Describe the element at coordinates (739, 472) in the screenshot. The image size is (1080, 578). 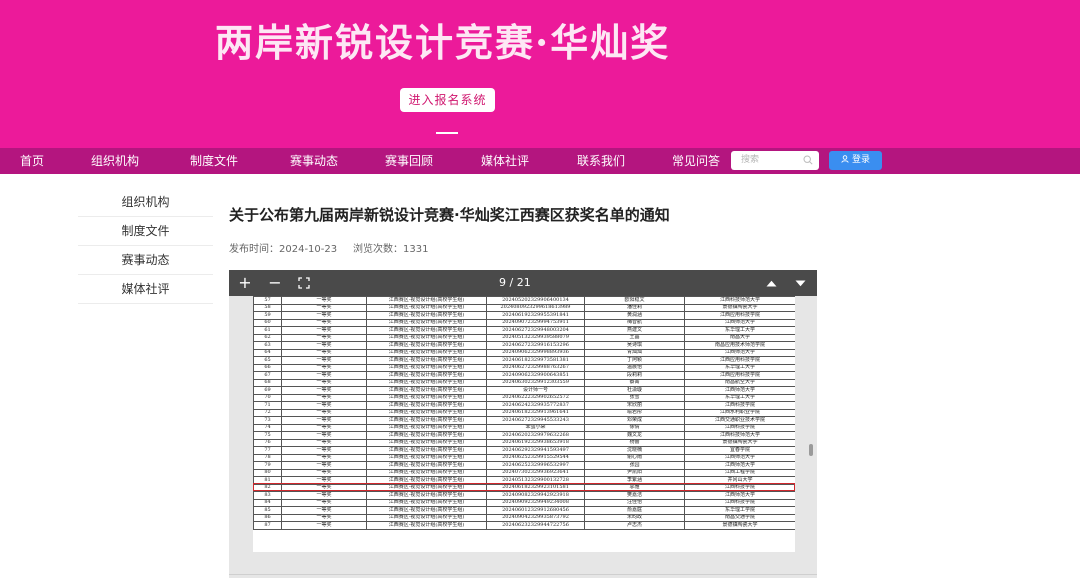
I see `table-cell: 江西工程学院` at that location.